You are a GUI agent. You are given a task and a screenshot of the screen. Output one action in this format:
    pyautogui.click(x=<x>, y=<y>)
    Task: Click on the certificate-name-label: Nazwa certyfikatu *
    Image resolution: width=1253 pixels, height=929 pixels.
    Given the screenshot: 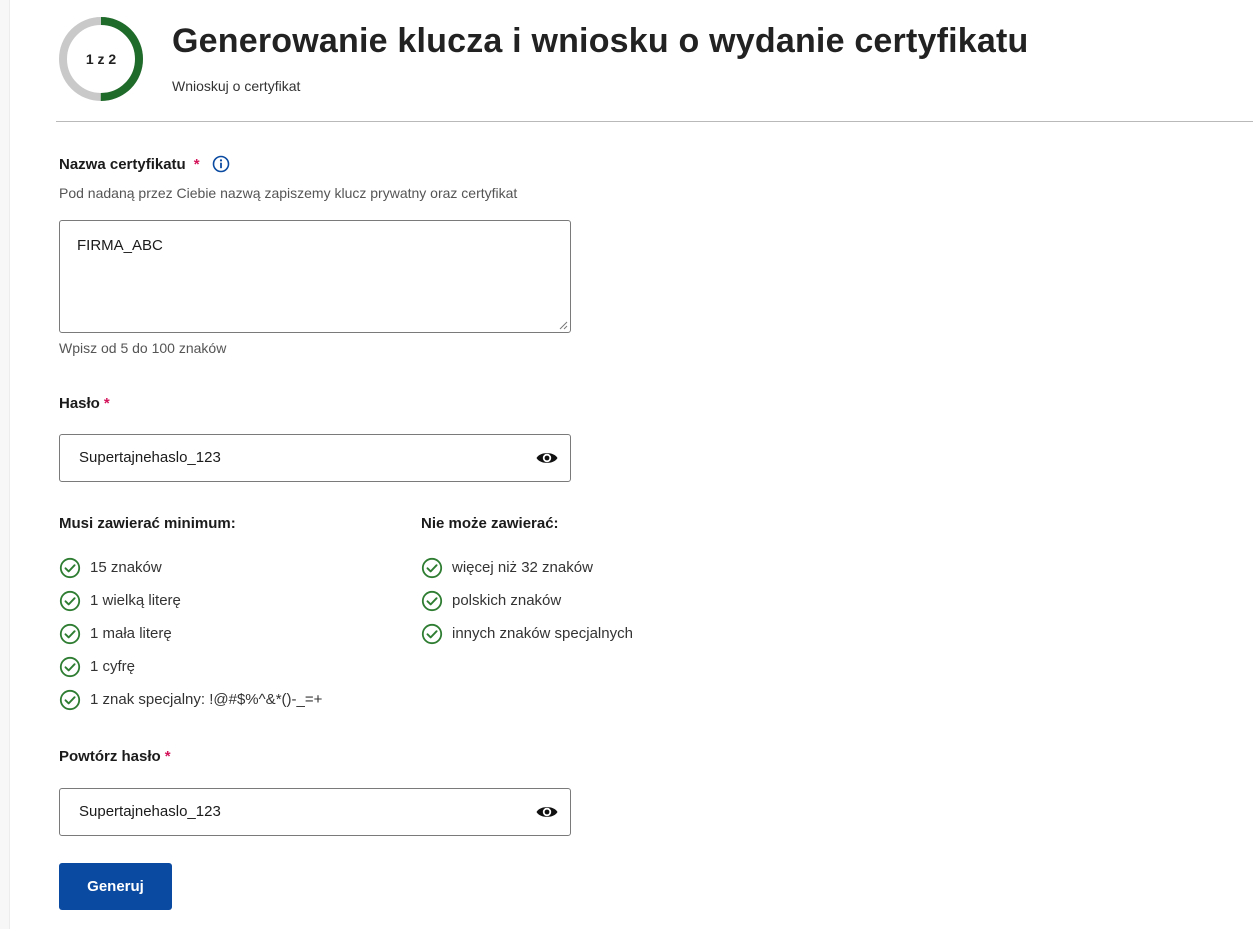 What is the action you would take?
    pyautogui.click(x=144, y=164)
    